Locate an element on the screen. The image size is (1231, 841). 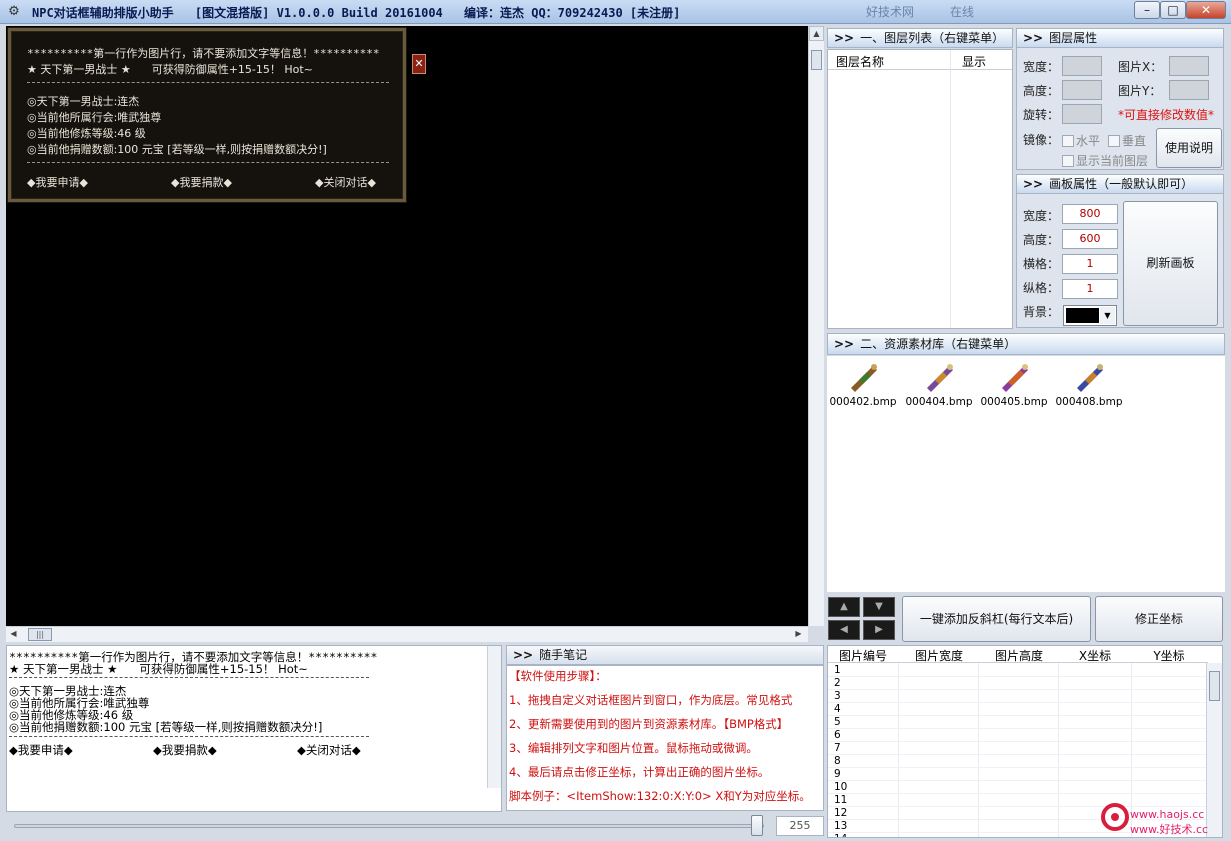
table-row: 1 is located at coordinates (1017, 670).